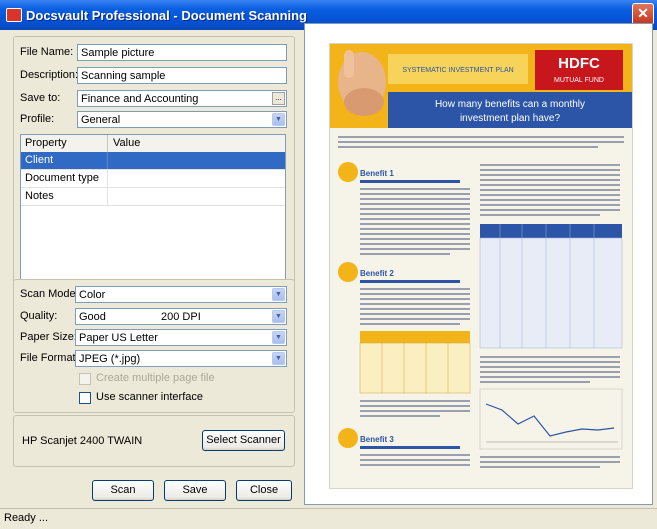 Image resolution: width=657 pixels, height=529 pixels. I want to click on benefit-1-title: Benefit 1, so click(377, 173).